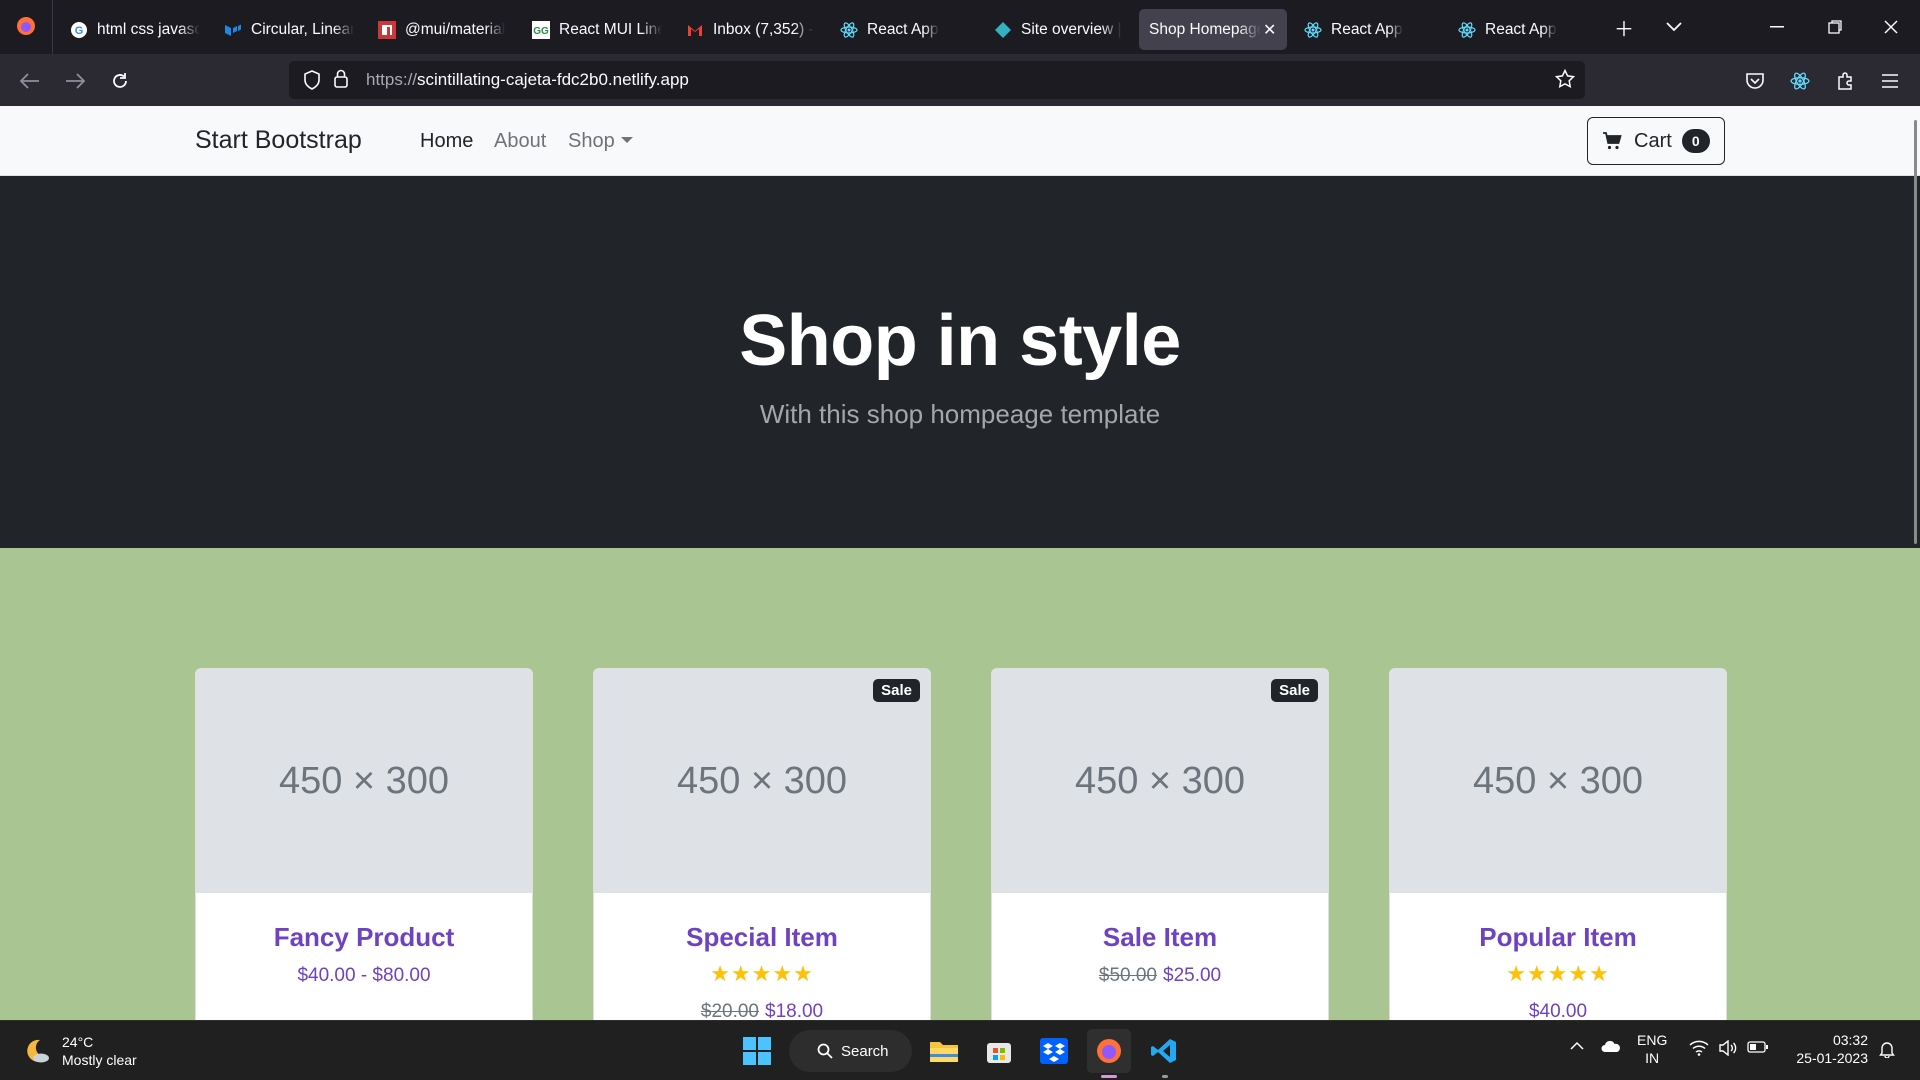  What do you see at coordinates (1674, 27) in the screenshot?
I see `list-tabs-icon` at bounding box center [1674, 27].